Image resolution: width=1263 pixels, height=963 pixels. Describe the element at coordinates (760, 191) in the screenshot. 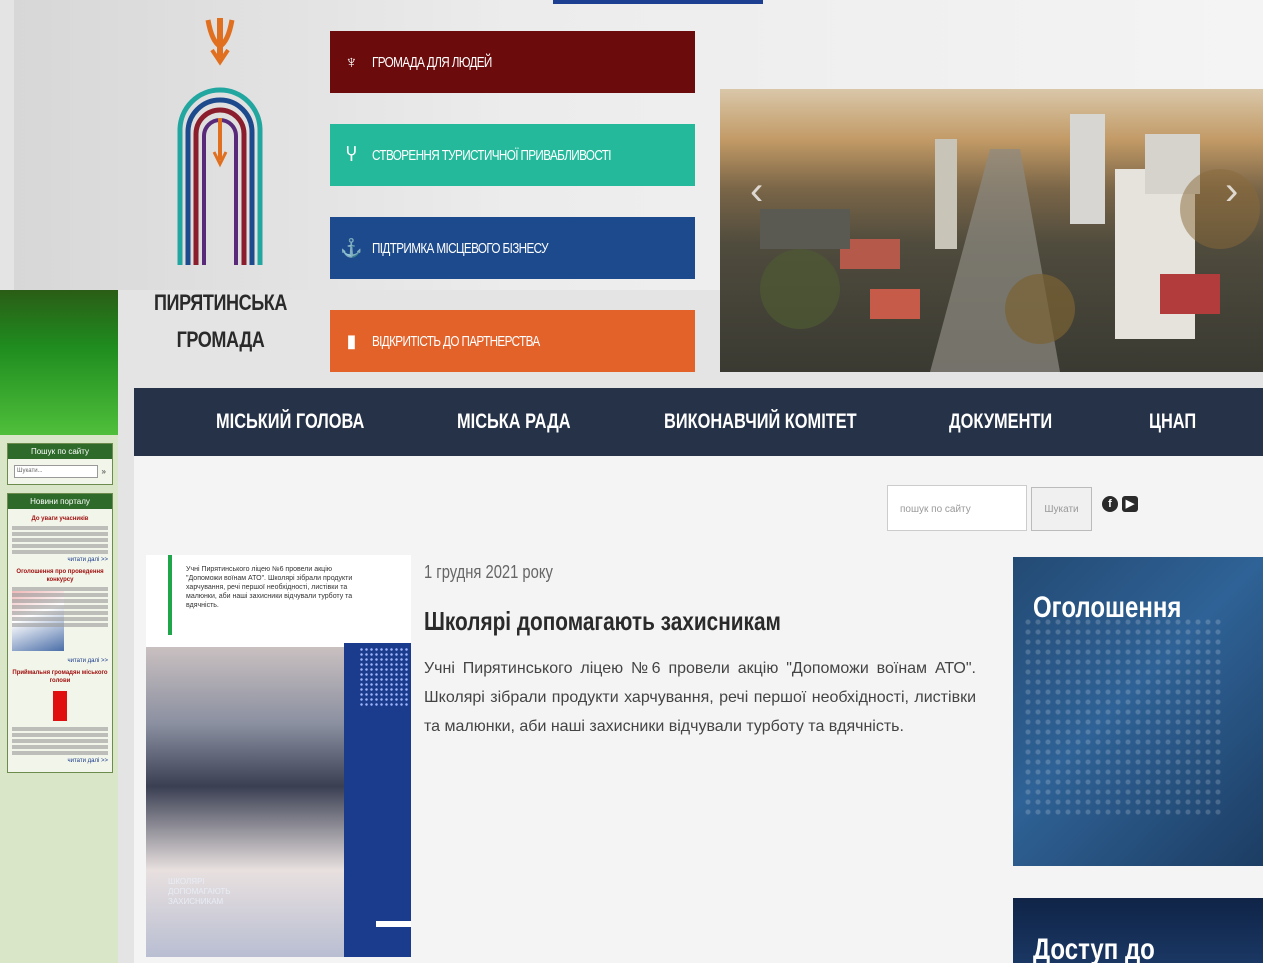

I see `slider-prev-arrow: ‹` at that location.